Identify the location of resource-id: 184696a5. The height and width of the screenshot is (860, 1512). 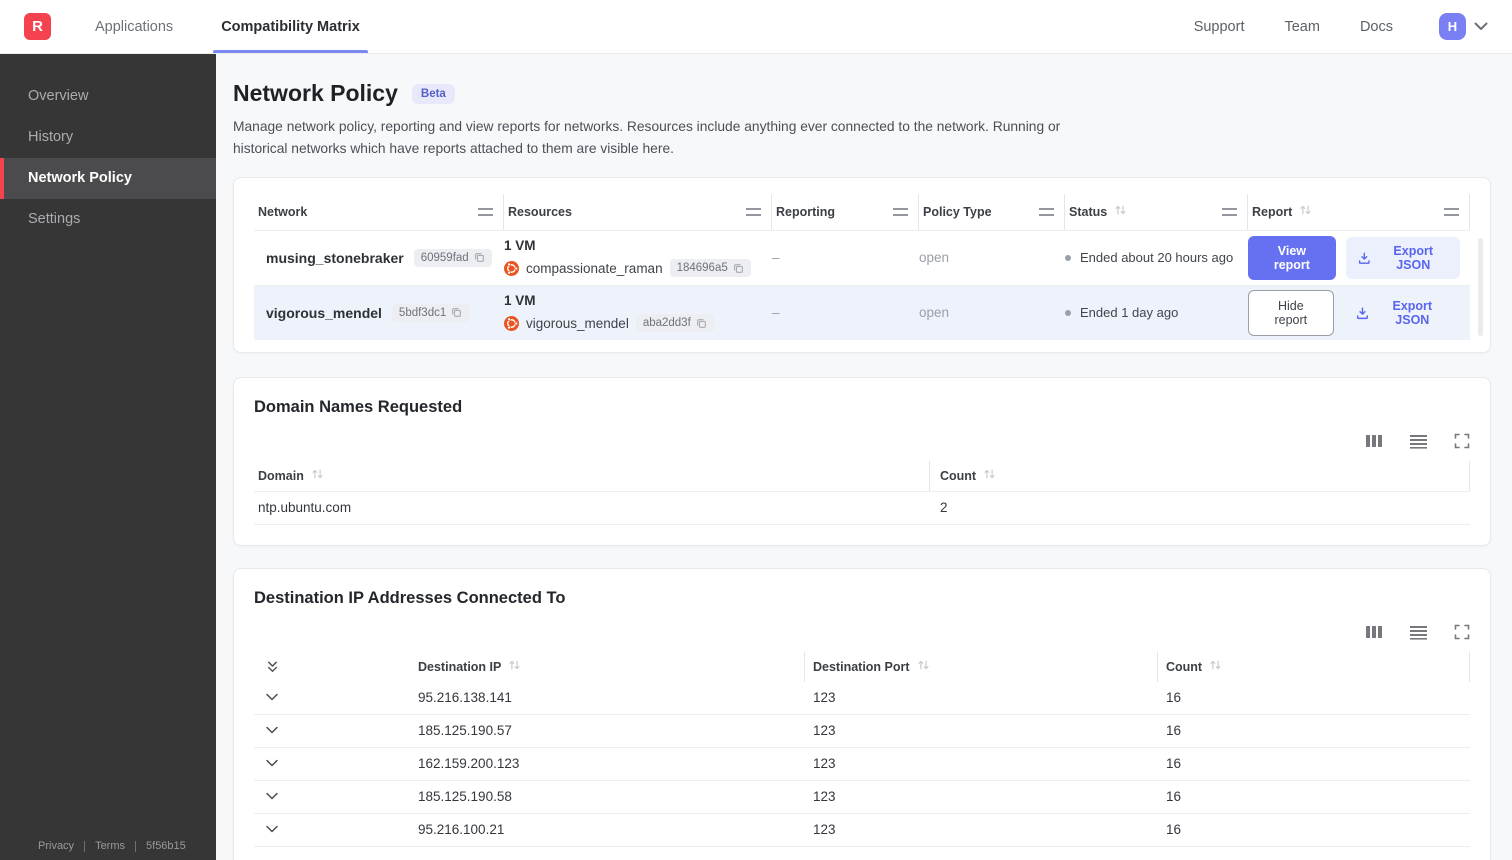
(702, 268).